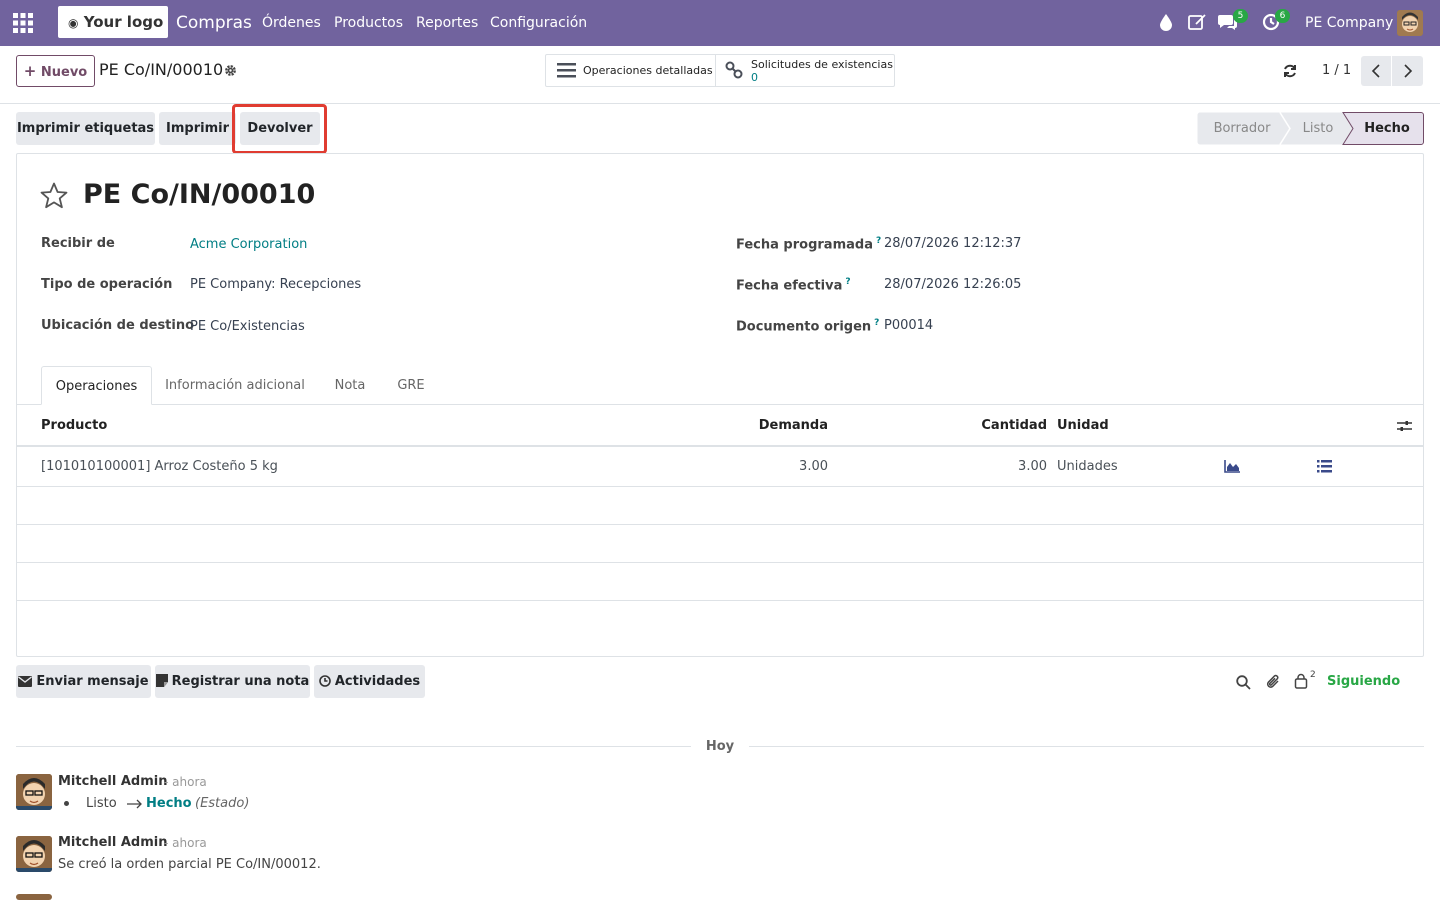 This screenshot has height=900, width=1440. Describe the element at coordinates (214, 23) in the screenshot. I see `app-name: Compras` at that location.